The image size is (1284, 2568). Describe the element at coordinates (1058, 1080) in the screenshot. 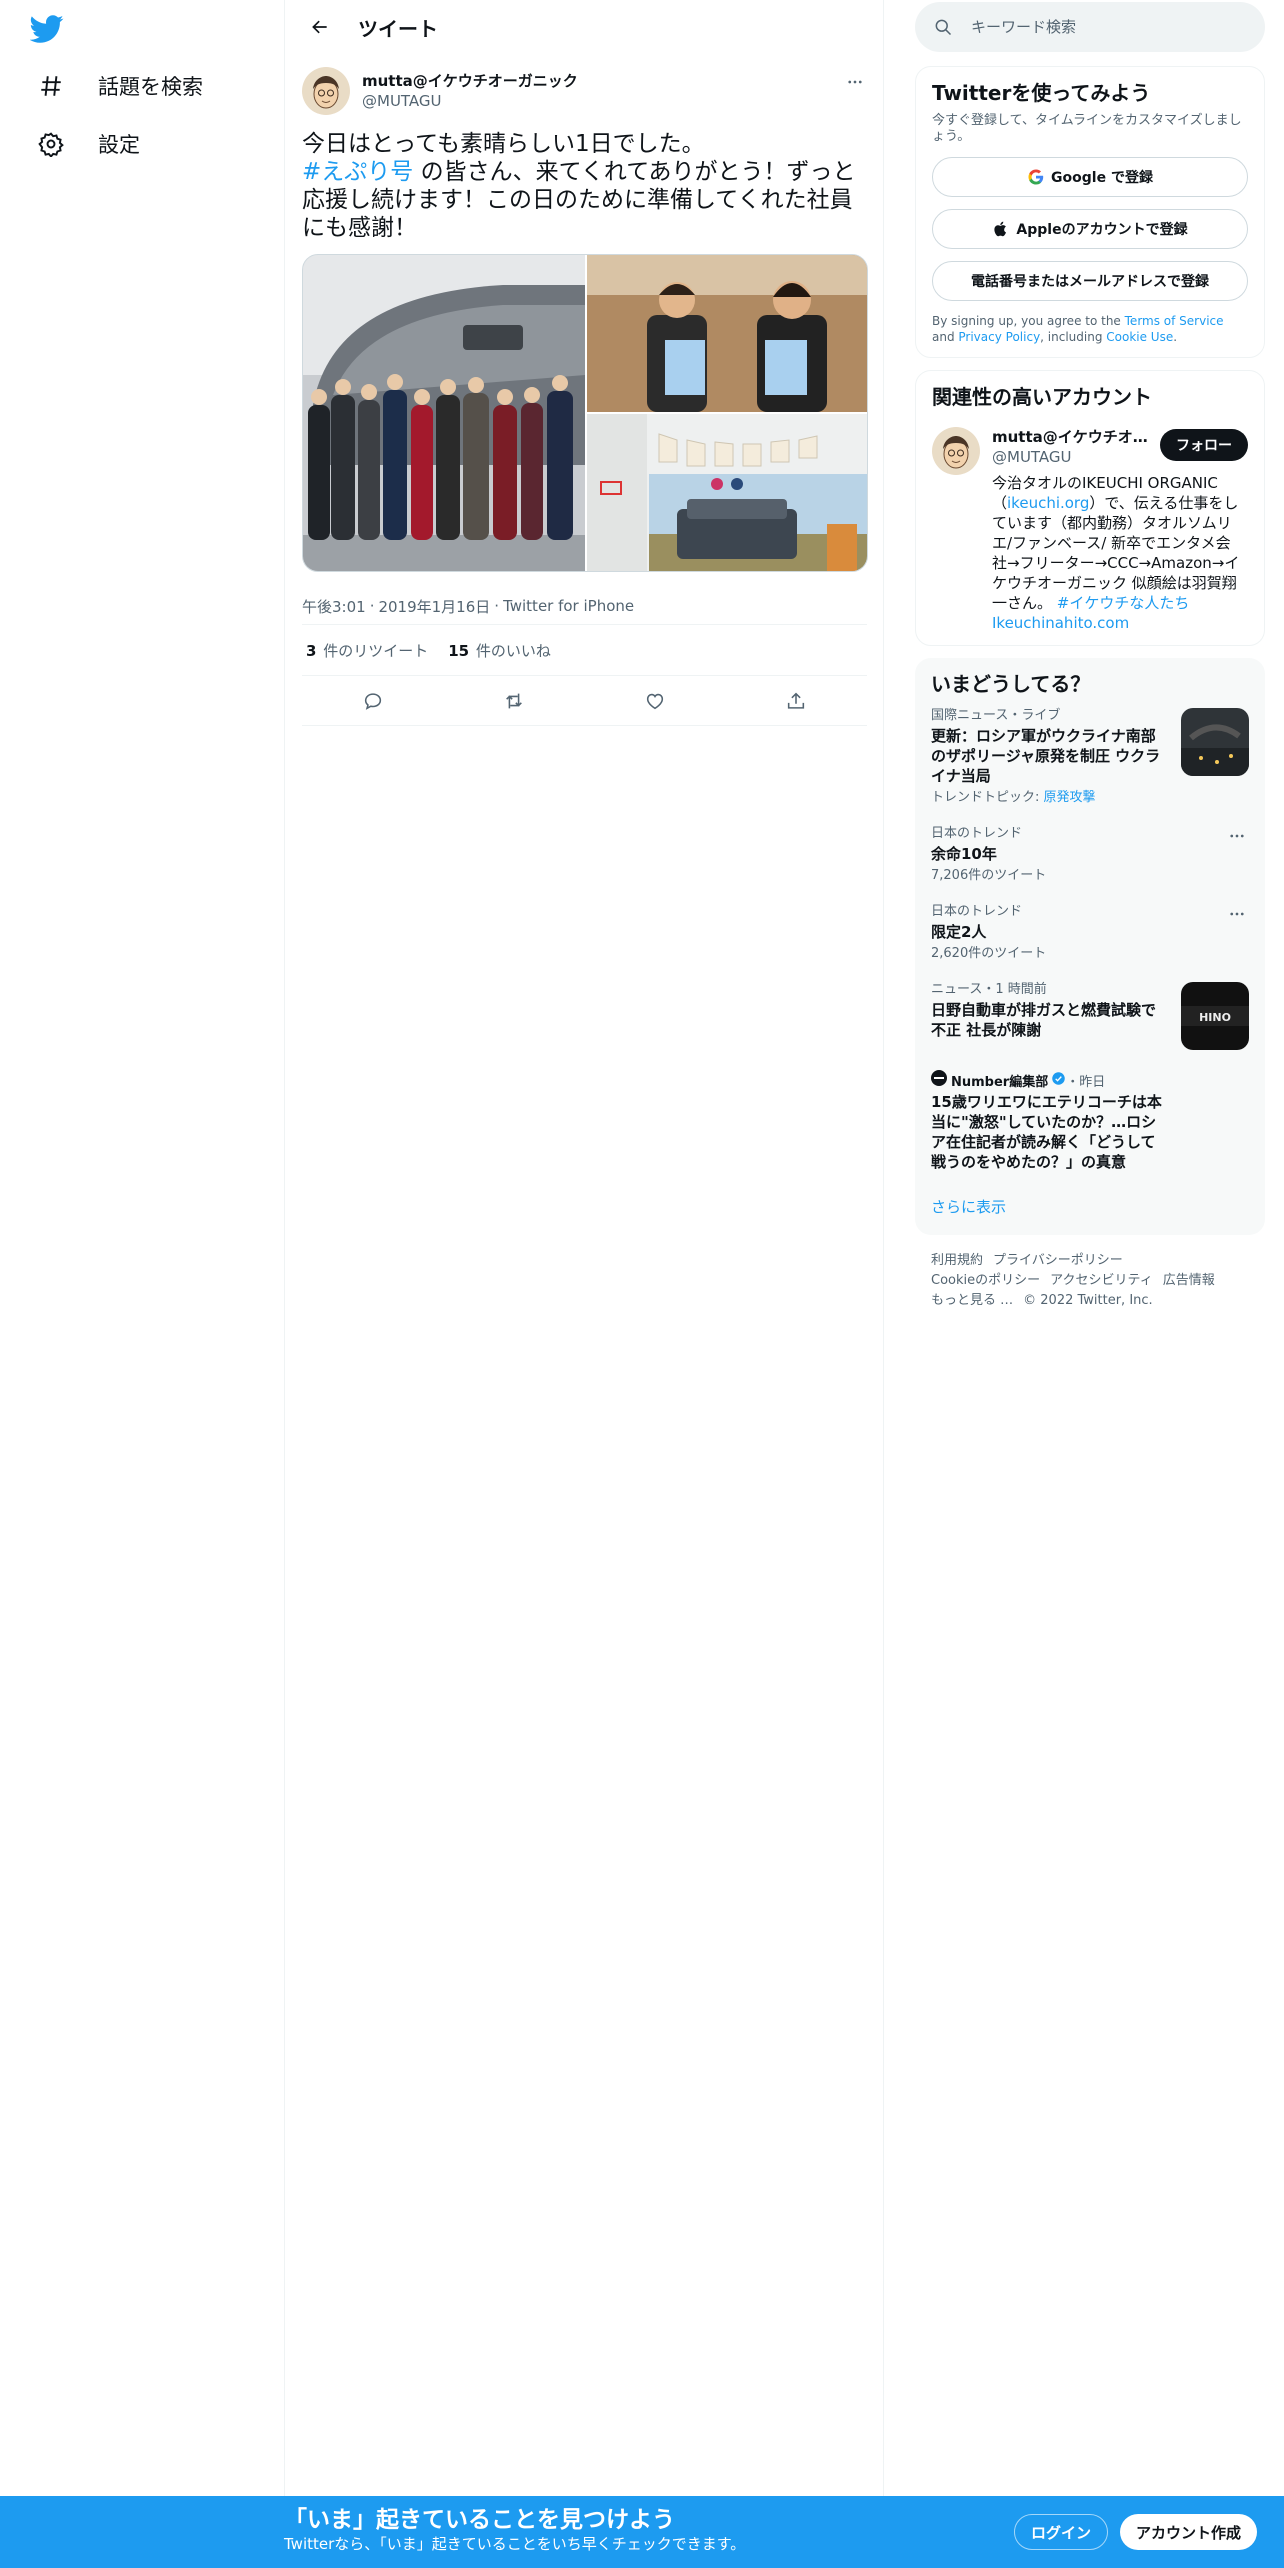

I see `verified-icon` at that location.